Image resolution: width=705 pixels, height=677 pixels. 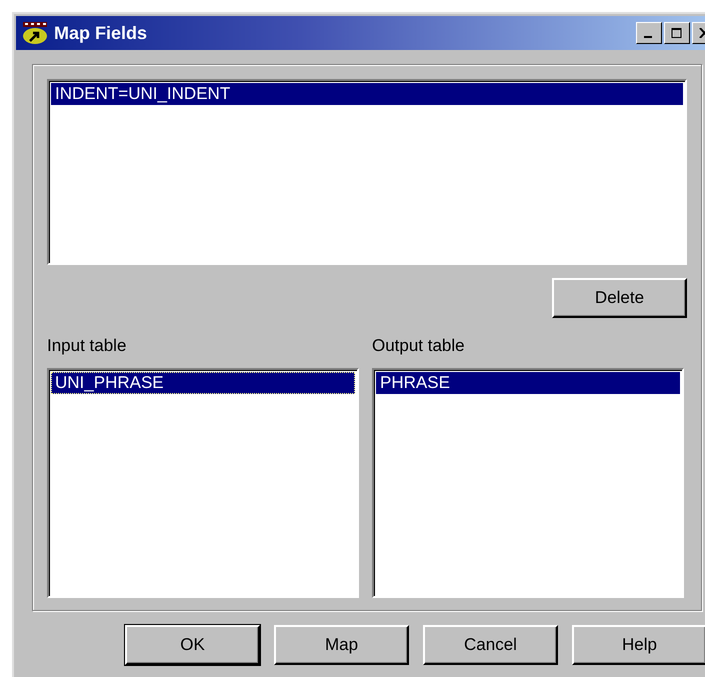 I want to click on output-table-label: Output table, so click(x=419, y=346).